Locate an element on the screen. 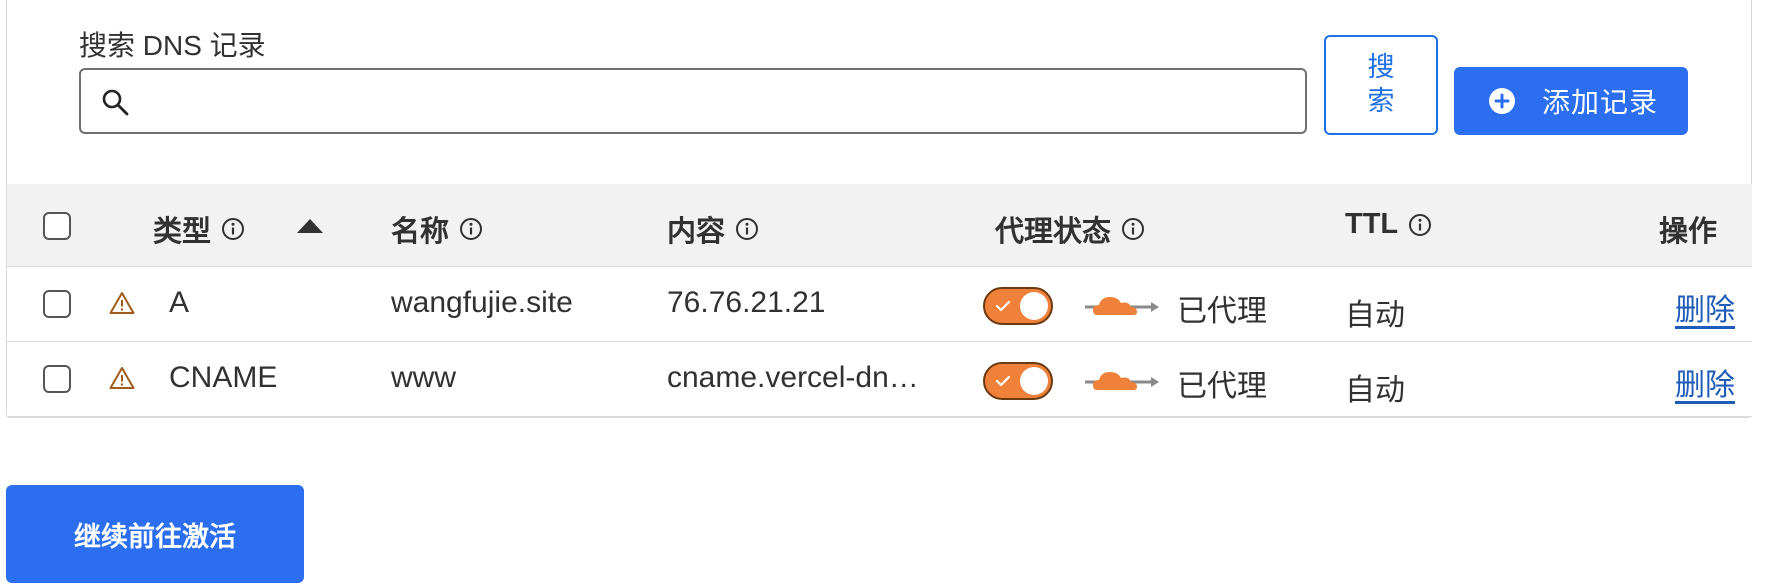 The height and width of the screenshot is (584, 1790). add-record-button: 添加记录 is located at coordinates (1571, 101).